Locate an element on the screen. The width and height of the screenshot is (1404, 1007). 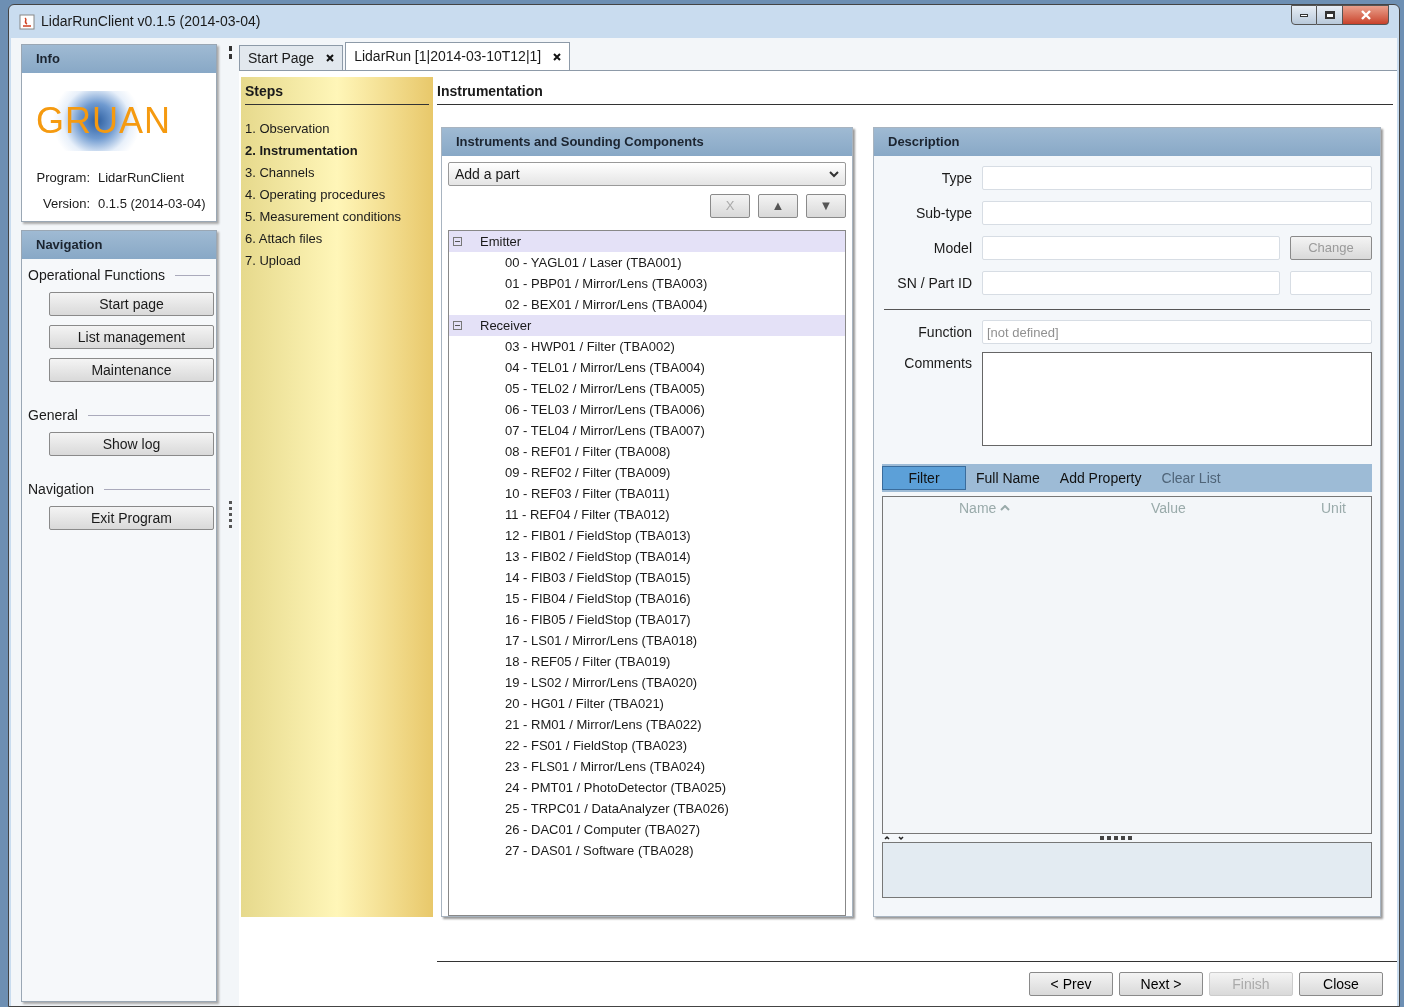
step-item: 7. Upload is located at coordinates (273, 260).